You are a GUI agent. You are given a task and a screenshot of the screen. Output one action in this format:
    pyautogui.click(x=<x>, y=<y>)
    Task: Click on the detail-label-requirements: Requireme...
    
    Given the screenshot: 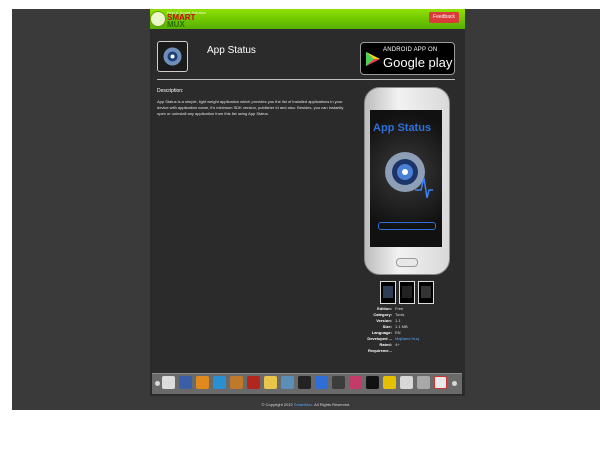 What is the action you would take?
    pyautogui.click(x=379, y=350)
    